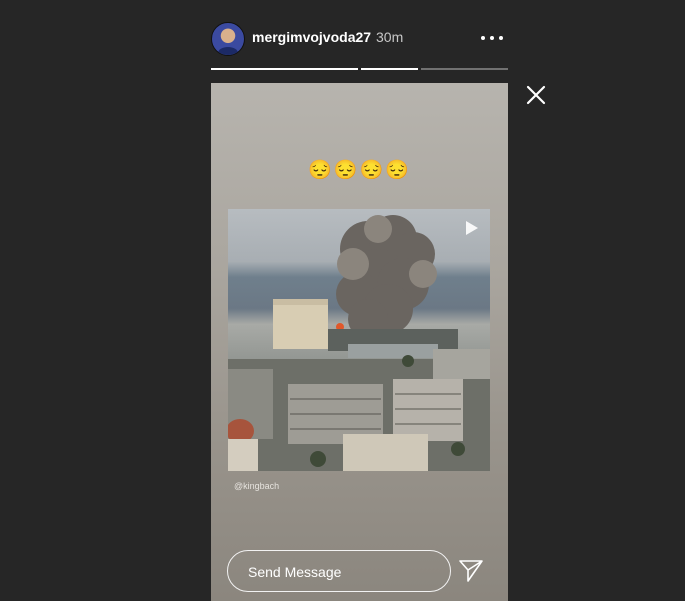 This screenshot has height=601, width=685. I want to click on username: mergimvojvoda27, so click(311, 37).